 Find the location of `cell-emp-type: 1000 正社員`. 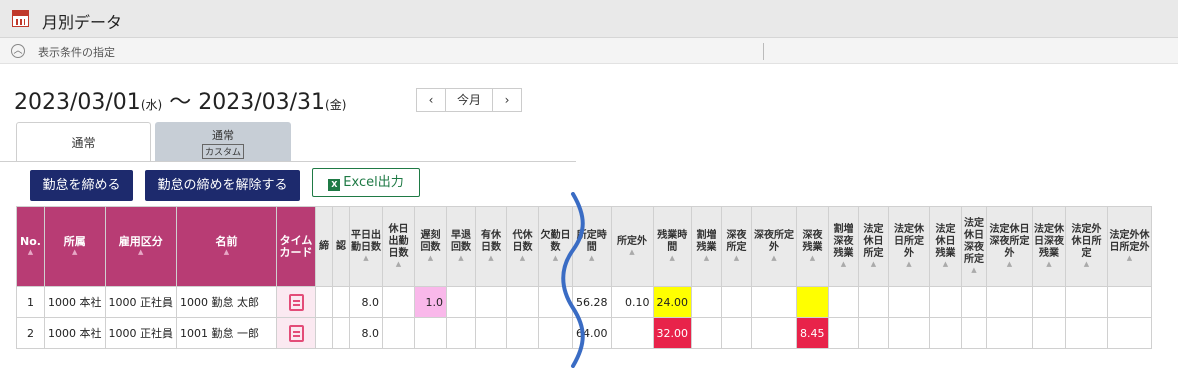

cell-emp-type: 1000 正社員 is located at coordinates (140, 302).